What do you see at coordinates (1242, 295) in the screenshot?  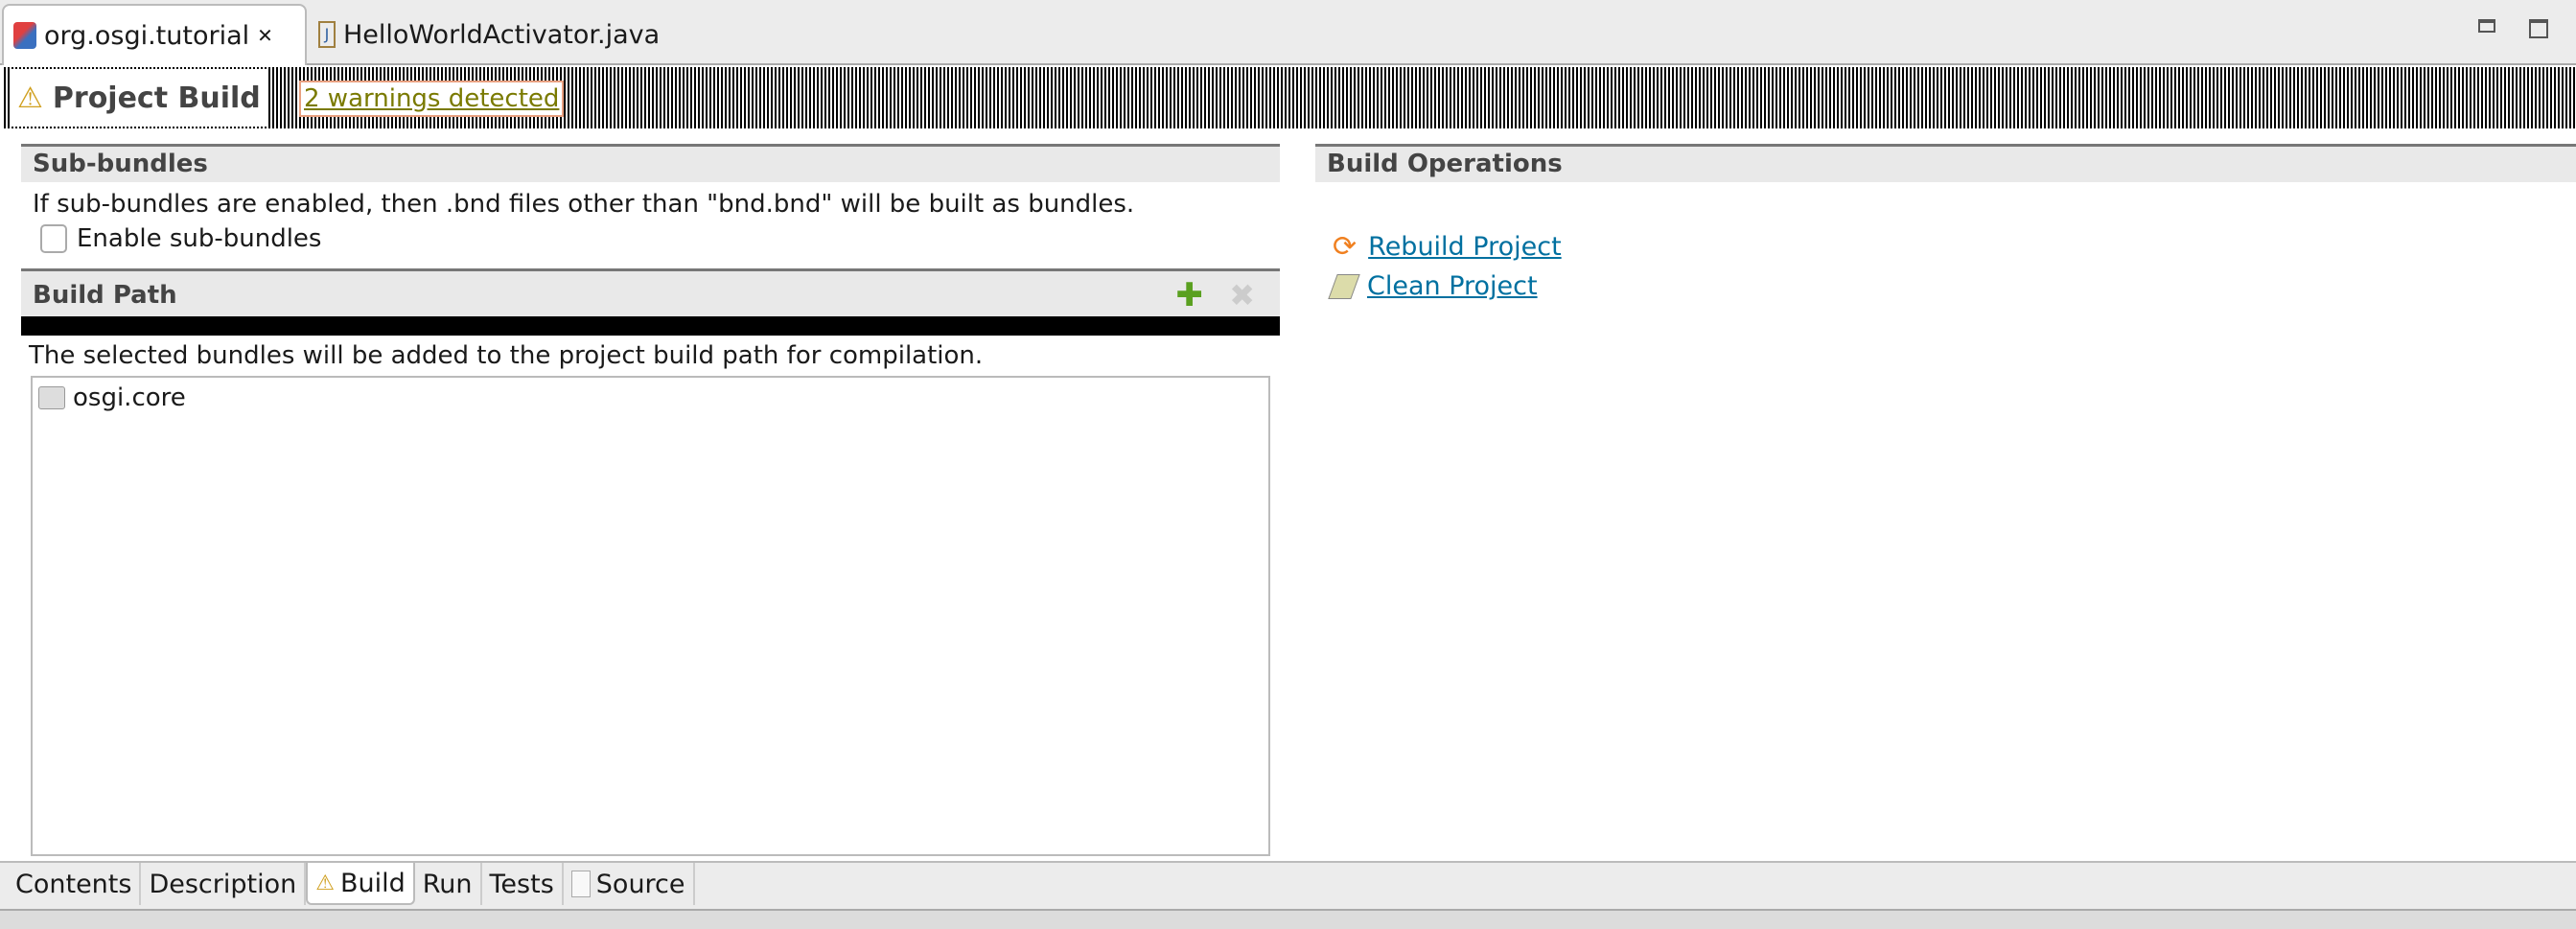 I see `remove-icon: ✖` at bounding box center [1242, 295].